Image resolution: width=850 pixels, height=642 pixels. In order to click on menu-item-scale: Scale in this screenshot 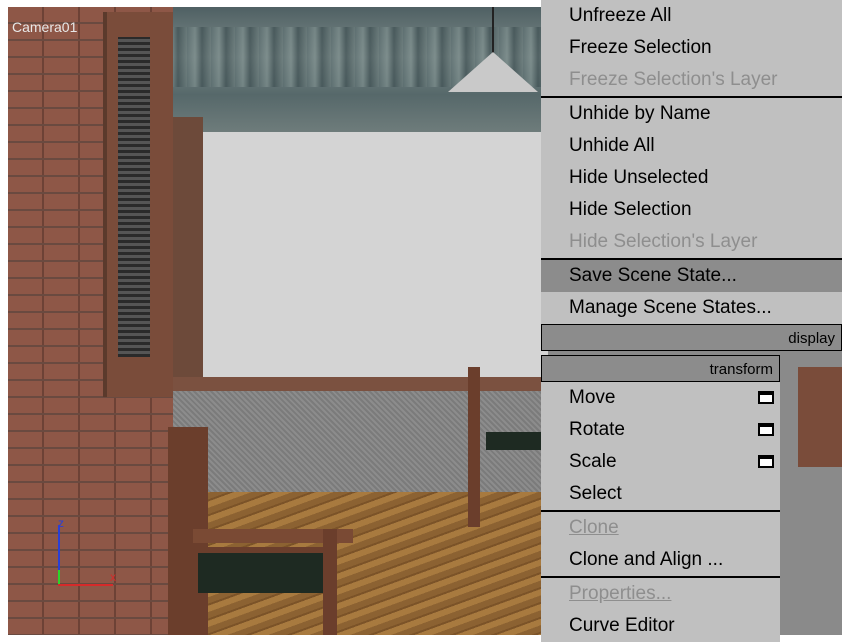, I will do `click(660, 462)`.